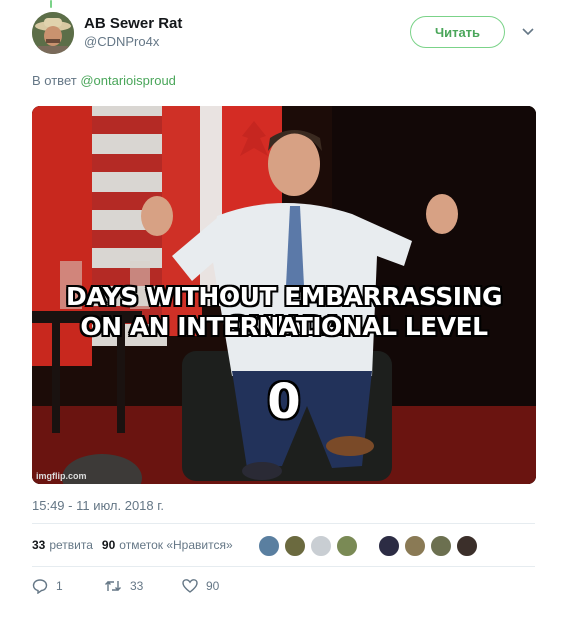  I want to click on meme-caption-line-2: ON AN INTERNATIONAL LEVEL, so click(284, 326).